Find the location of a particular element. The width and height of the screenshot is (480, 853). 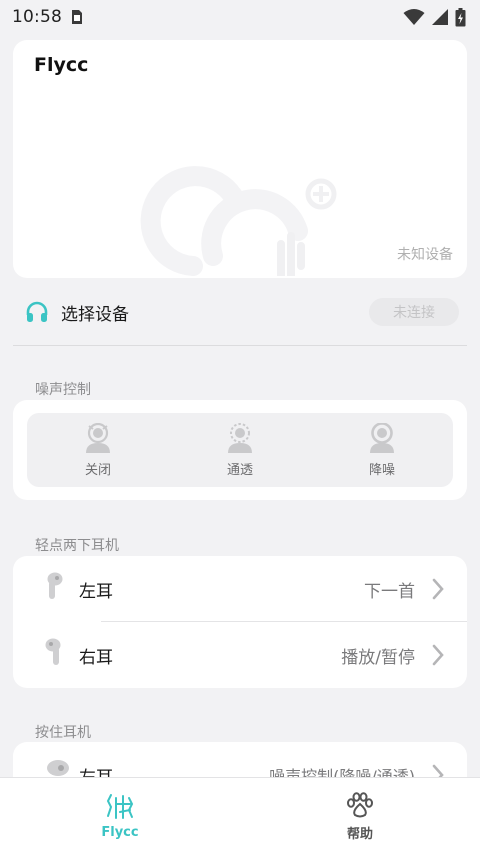

flycc-logo-icon is located at coordinates (120, 806).